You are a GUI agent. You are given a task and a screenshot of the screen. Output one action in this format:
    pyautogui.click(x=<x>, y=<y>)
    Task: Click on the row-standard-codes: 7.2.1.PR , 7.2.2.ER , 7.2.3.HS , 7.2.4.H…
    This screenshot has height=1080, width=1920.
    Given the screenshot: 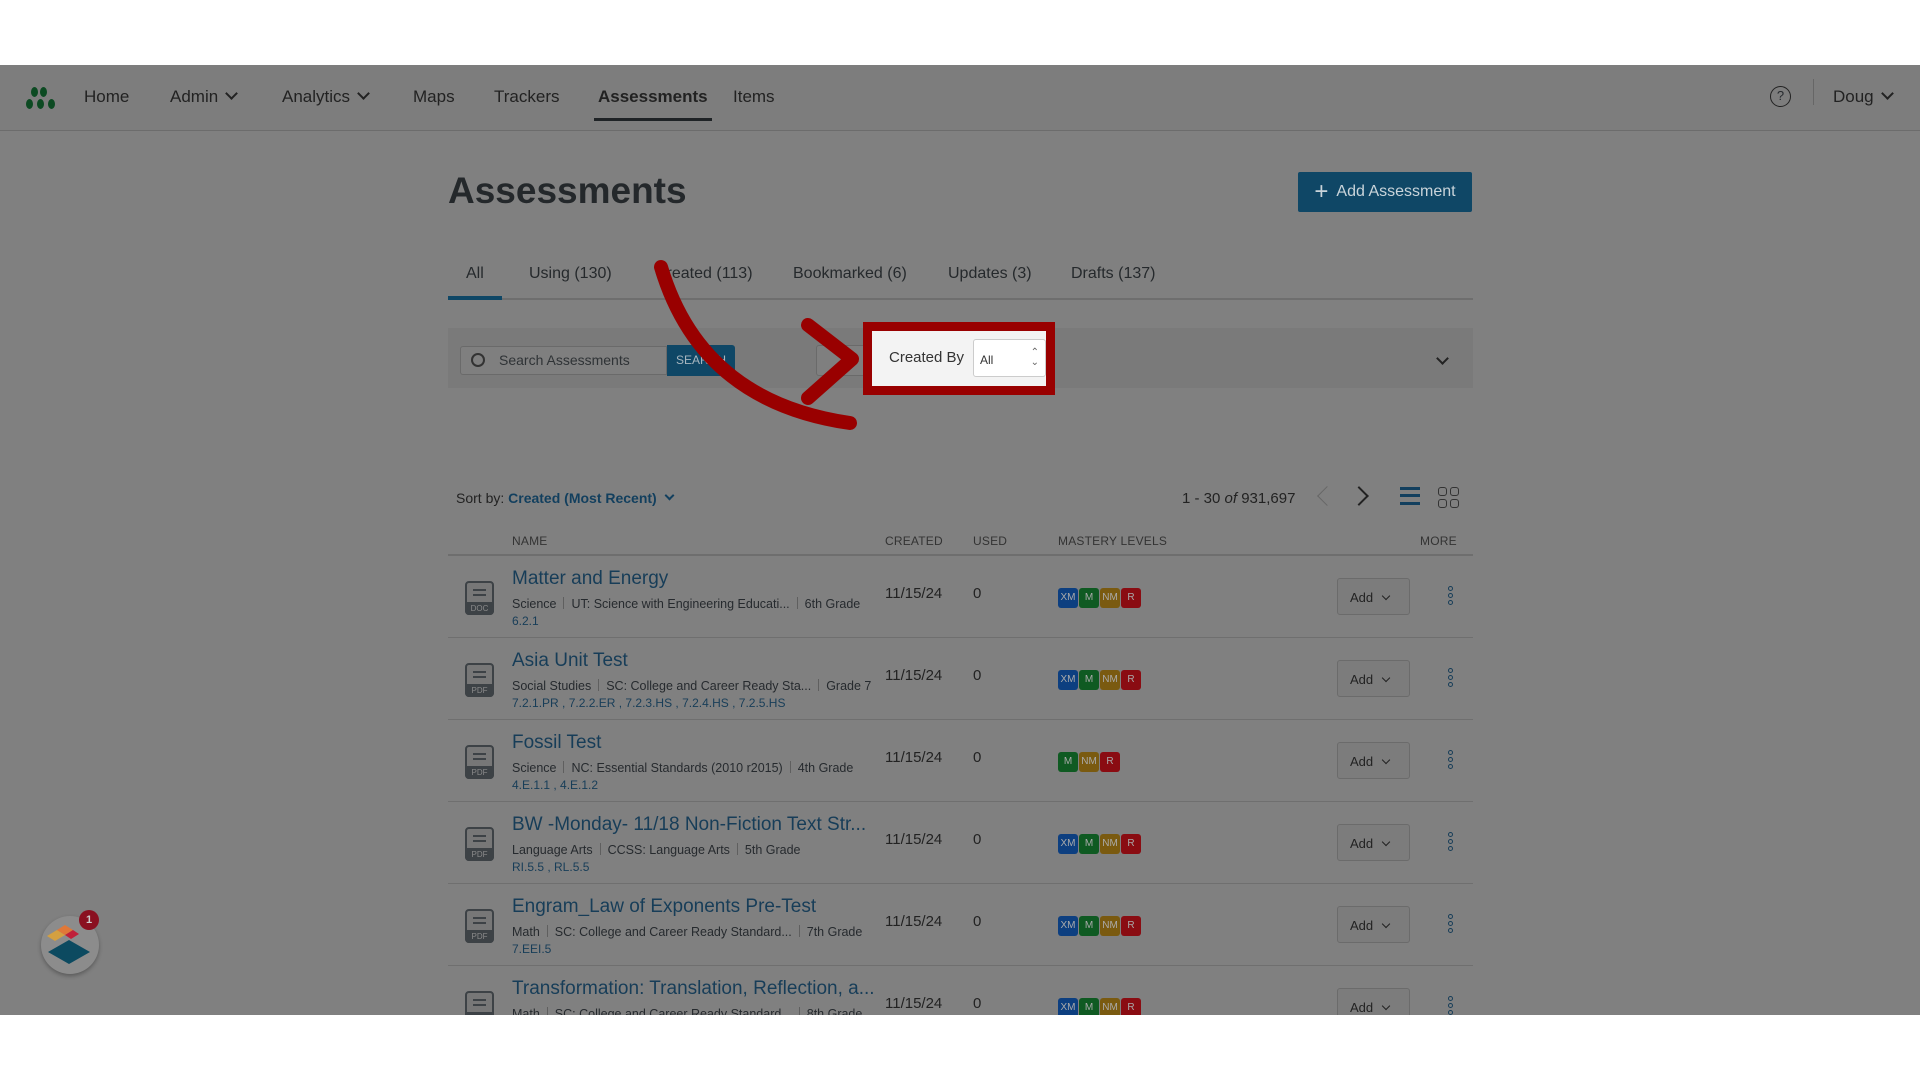 What is the action you would take?
    pyautogui.click(x=648, y=703)
    